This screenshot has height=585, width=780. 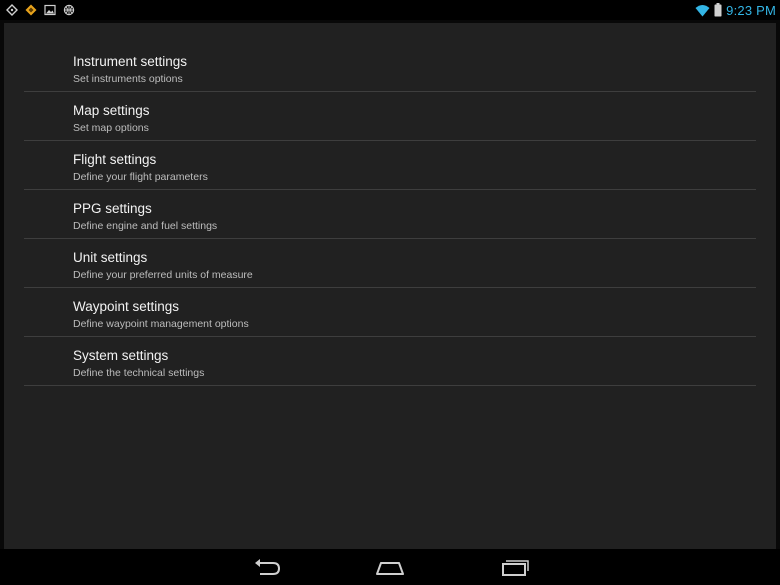 What do you see at coordinates (69, 10) in the screenshot?
I see `sync-icon` at bounding box center [69, 10].